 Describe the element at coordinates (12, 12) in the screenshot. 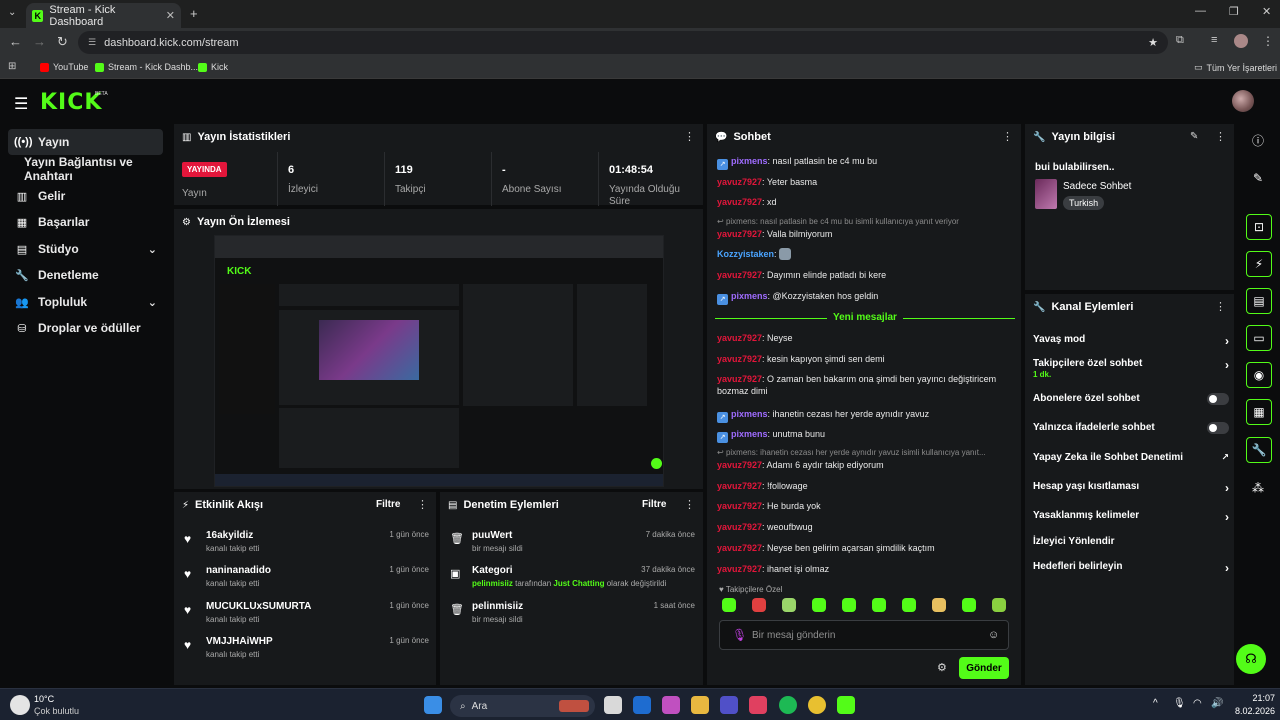

I see `tab-search-icon: ⌄` at that location.